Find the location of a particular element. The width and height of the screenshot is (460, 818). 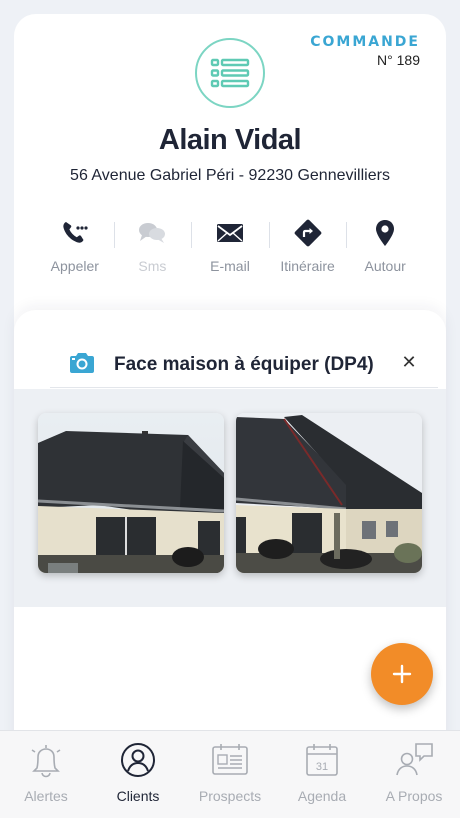

email-button: E-mail is located at coordinates (230, 249).